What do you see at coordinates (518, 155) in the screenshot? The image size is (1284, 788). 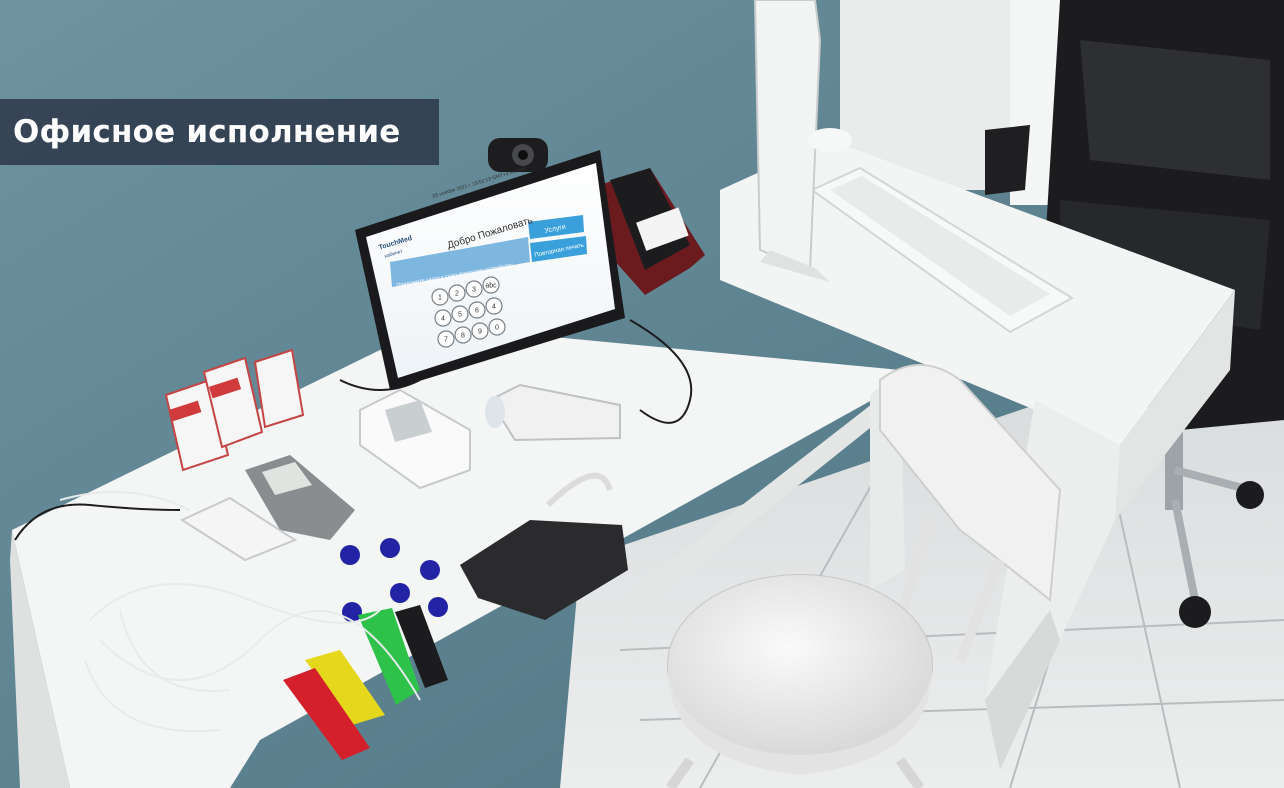 I see `webcam` at bounding box center [518, 155].